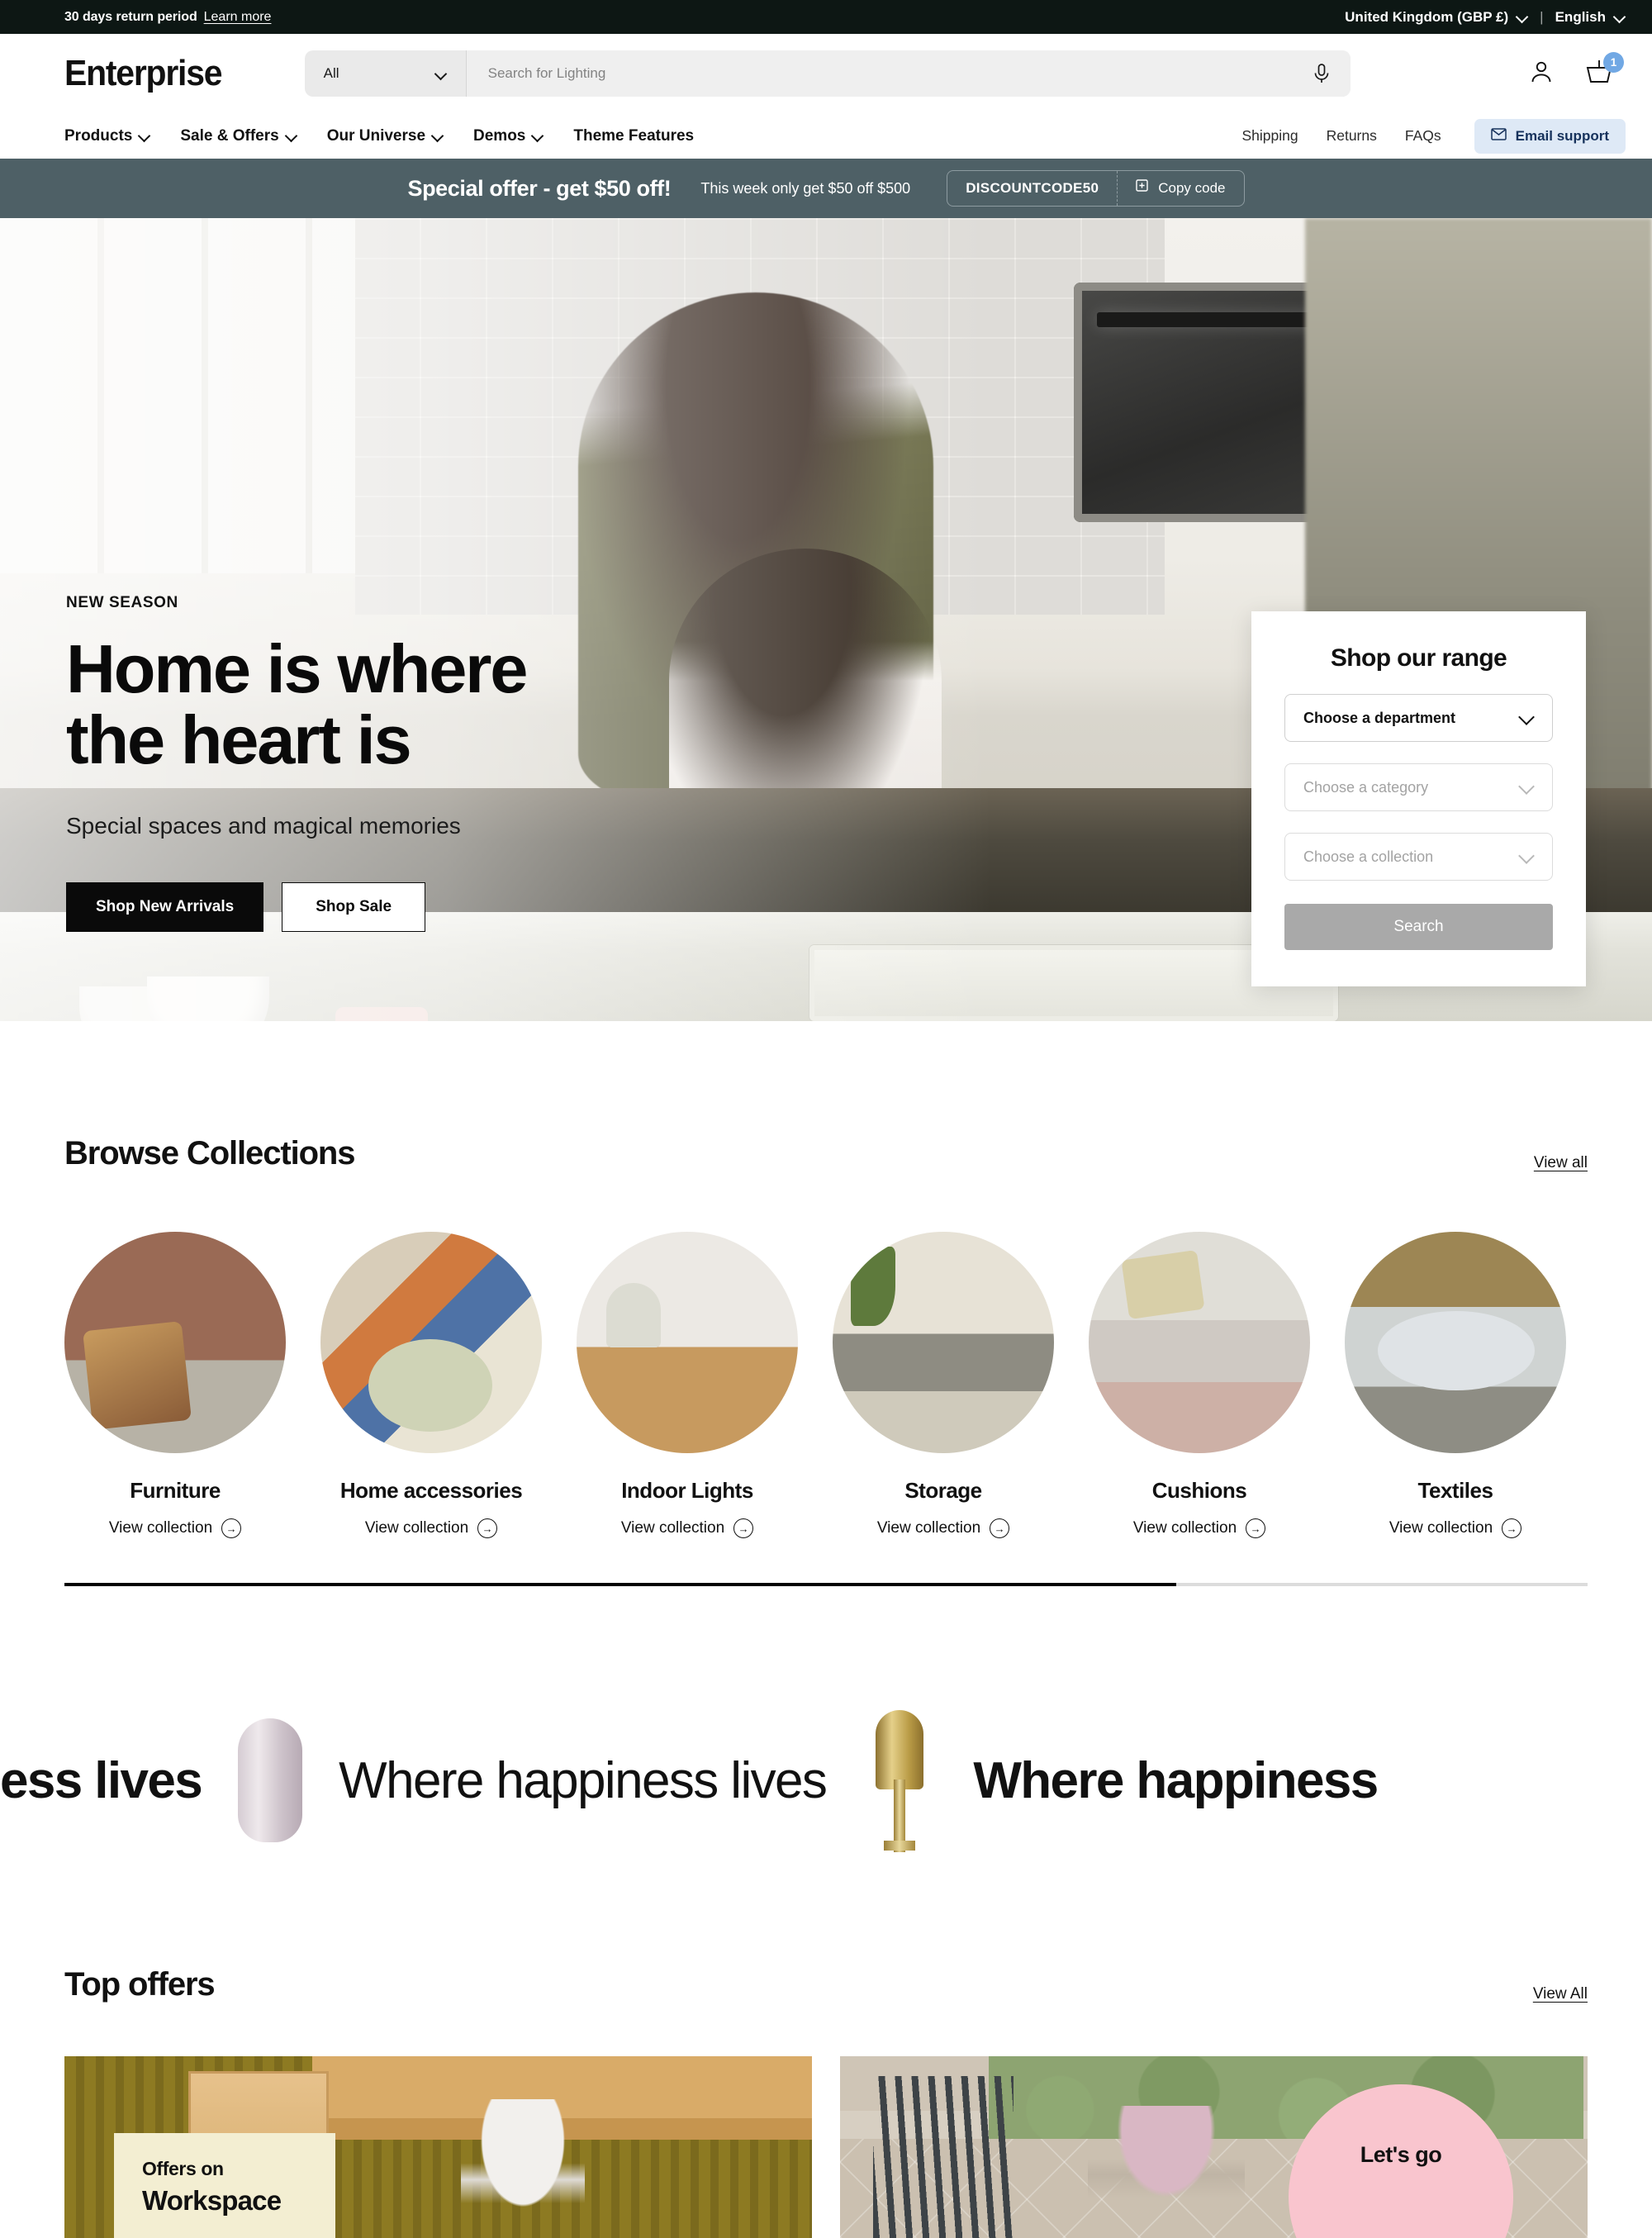  Describe the element at coordinates (1550, 136) in the screenshot. I see `email-support-button: Email support` at that location.